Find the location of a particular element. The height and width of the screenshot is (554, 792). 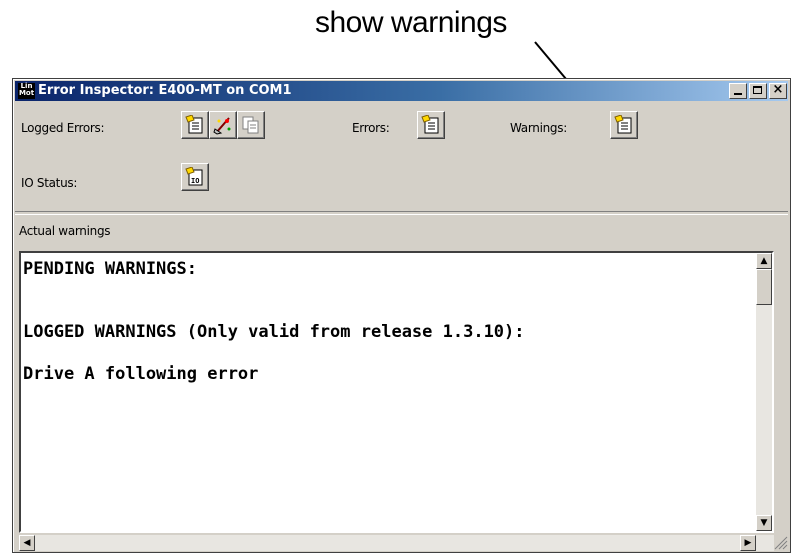

clear-icon is located at coordinates (222, 126).